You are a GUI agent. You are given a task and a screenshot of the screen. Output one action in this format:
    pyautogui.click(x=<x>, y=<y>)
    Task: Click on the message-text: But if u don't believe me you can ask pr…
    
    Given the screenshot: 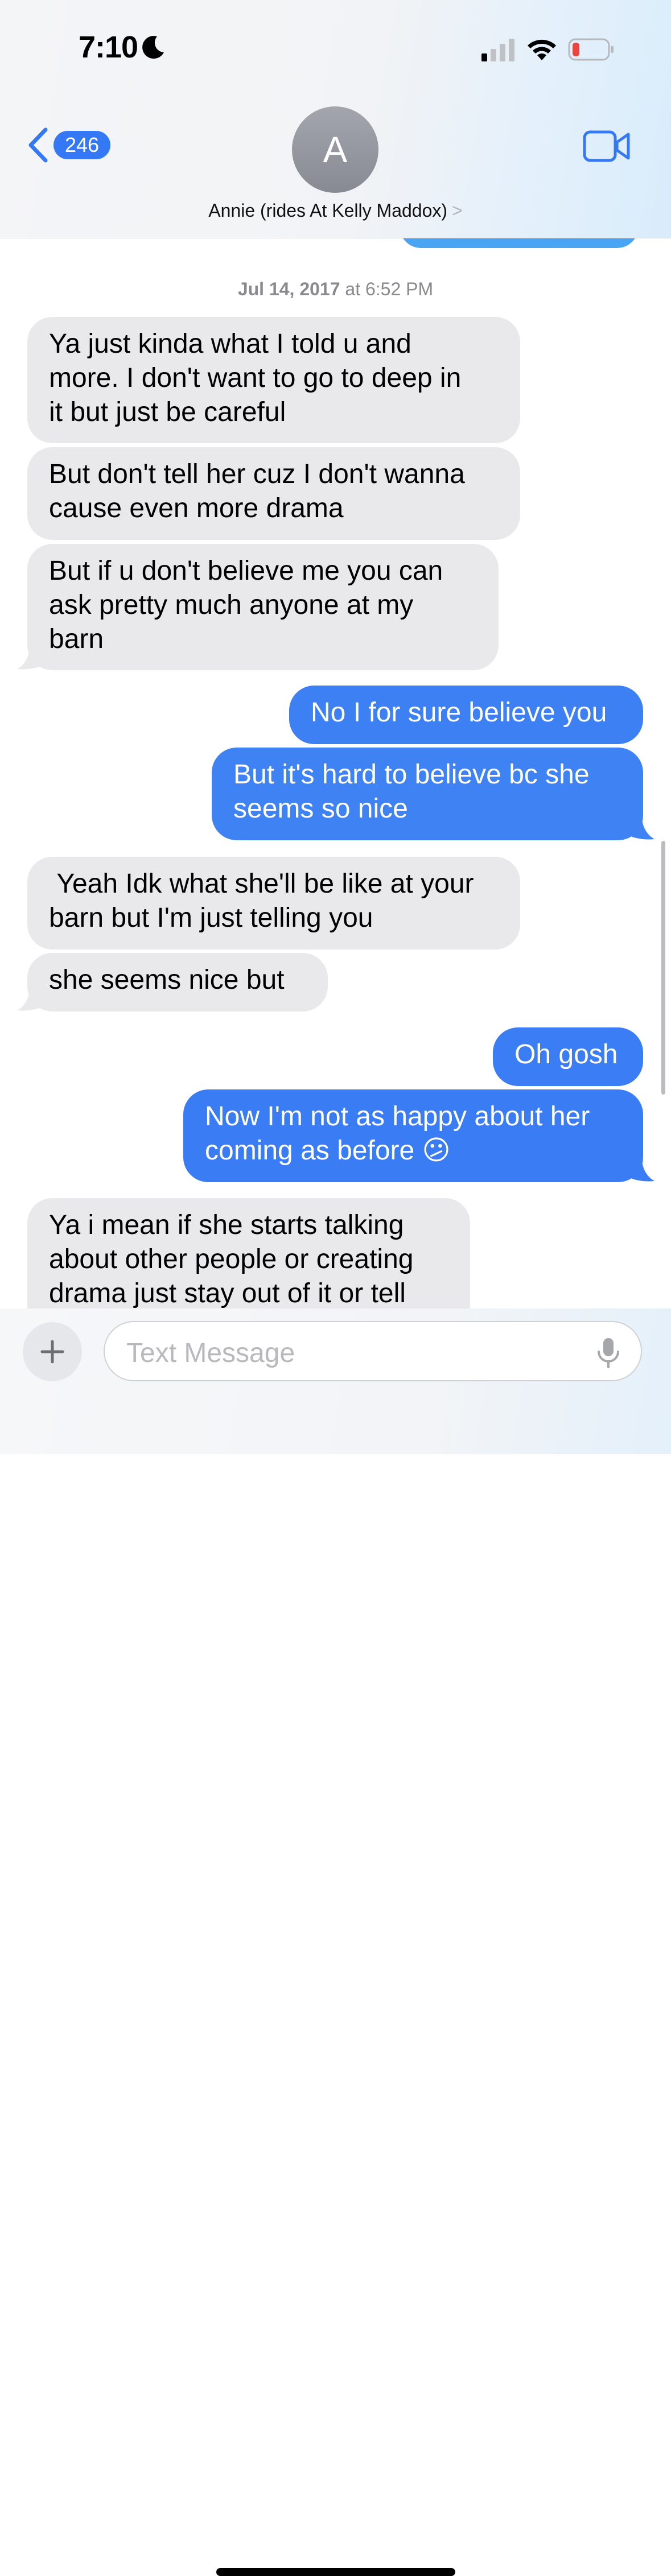 What is the action you would take?
    pyautogui.click(x=246, y=605)
    